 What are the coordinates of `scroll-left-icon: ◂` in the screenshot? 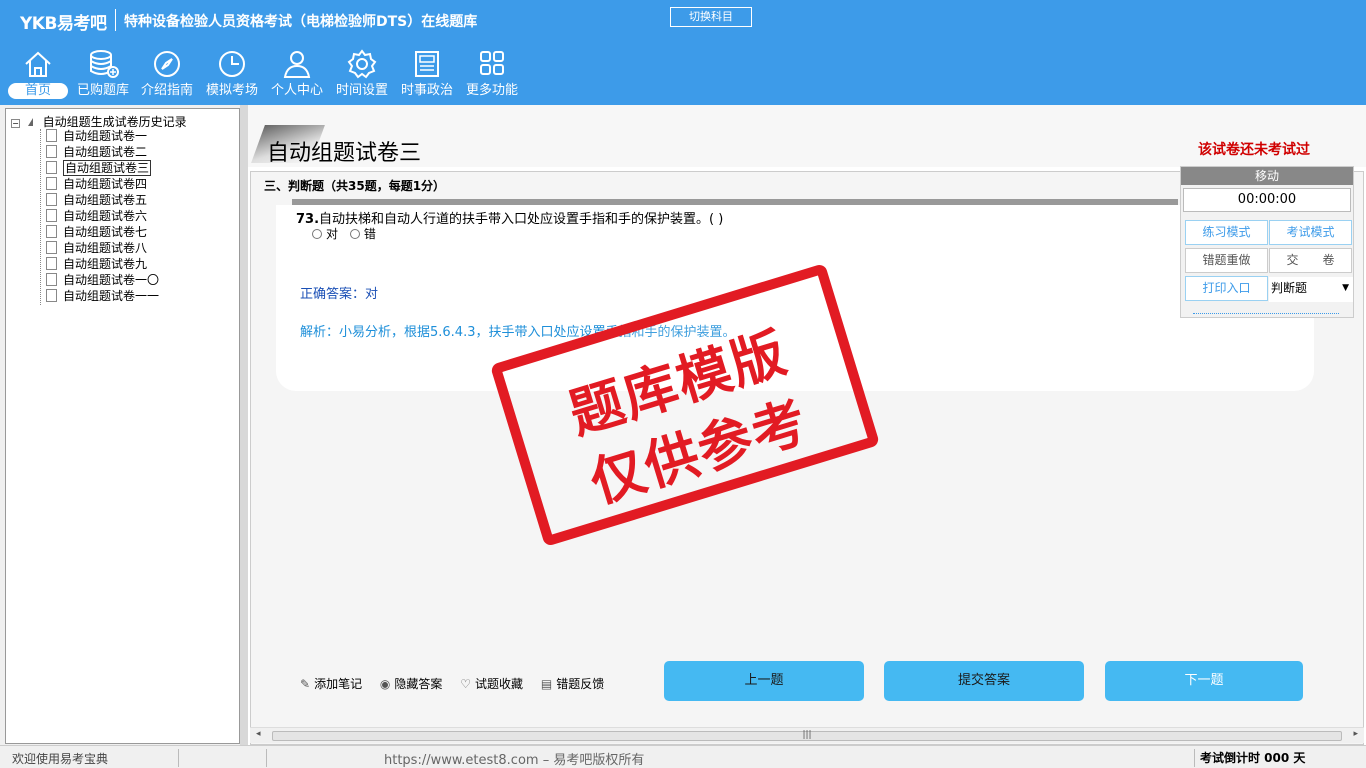 It's located at (258, 734).